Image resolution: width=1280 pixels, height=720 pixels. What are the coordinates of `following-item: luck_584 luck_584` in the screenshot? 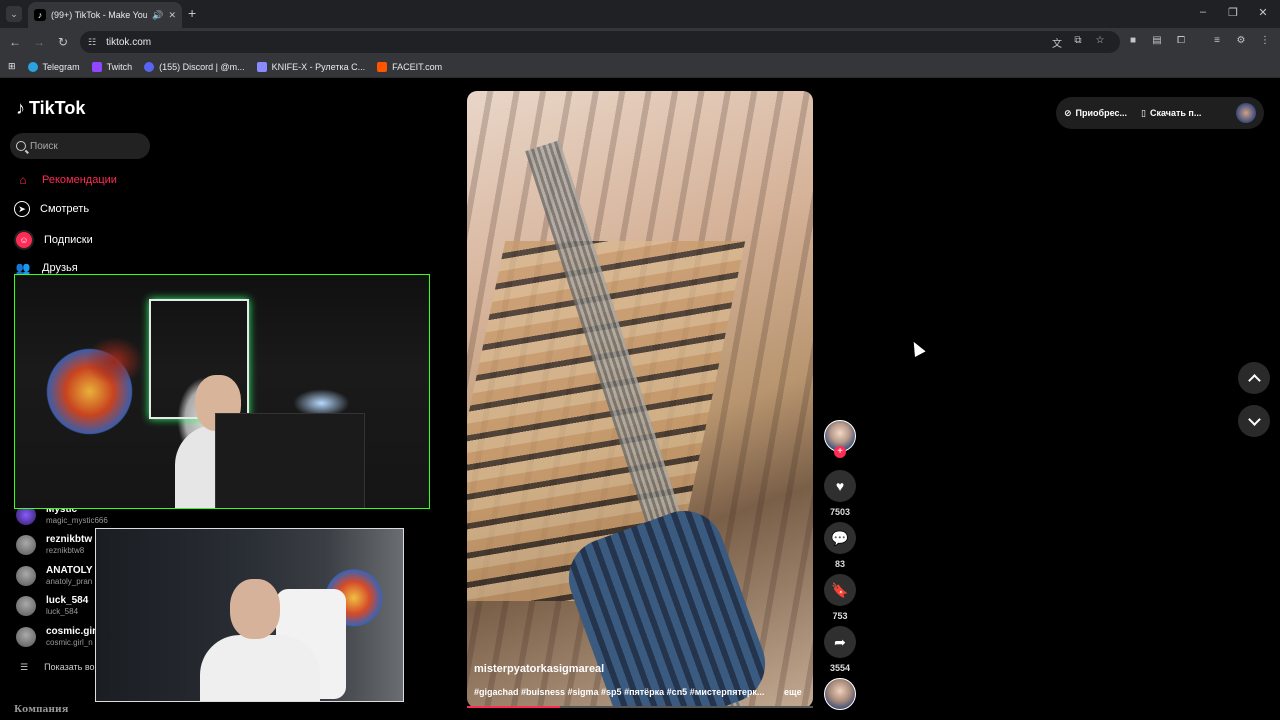 It's located at (52, 606).